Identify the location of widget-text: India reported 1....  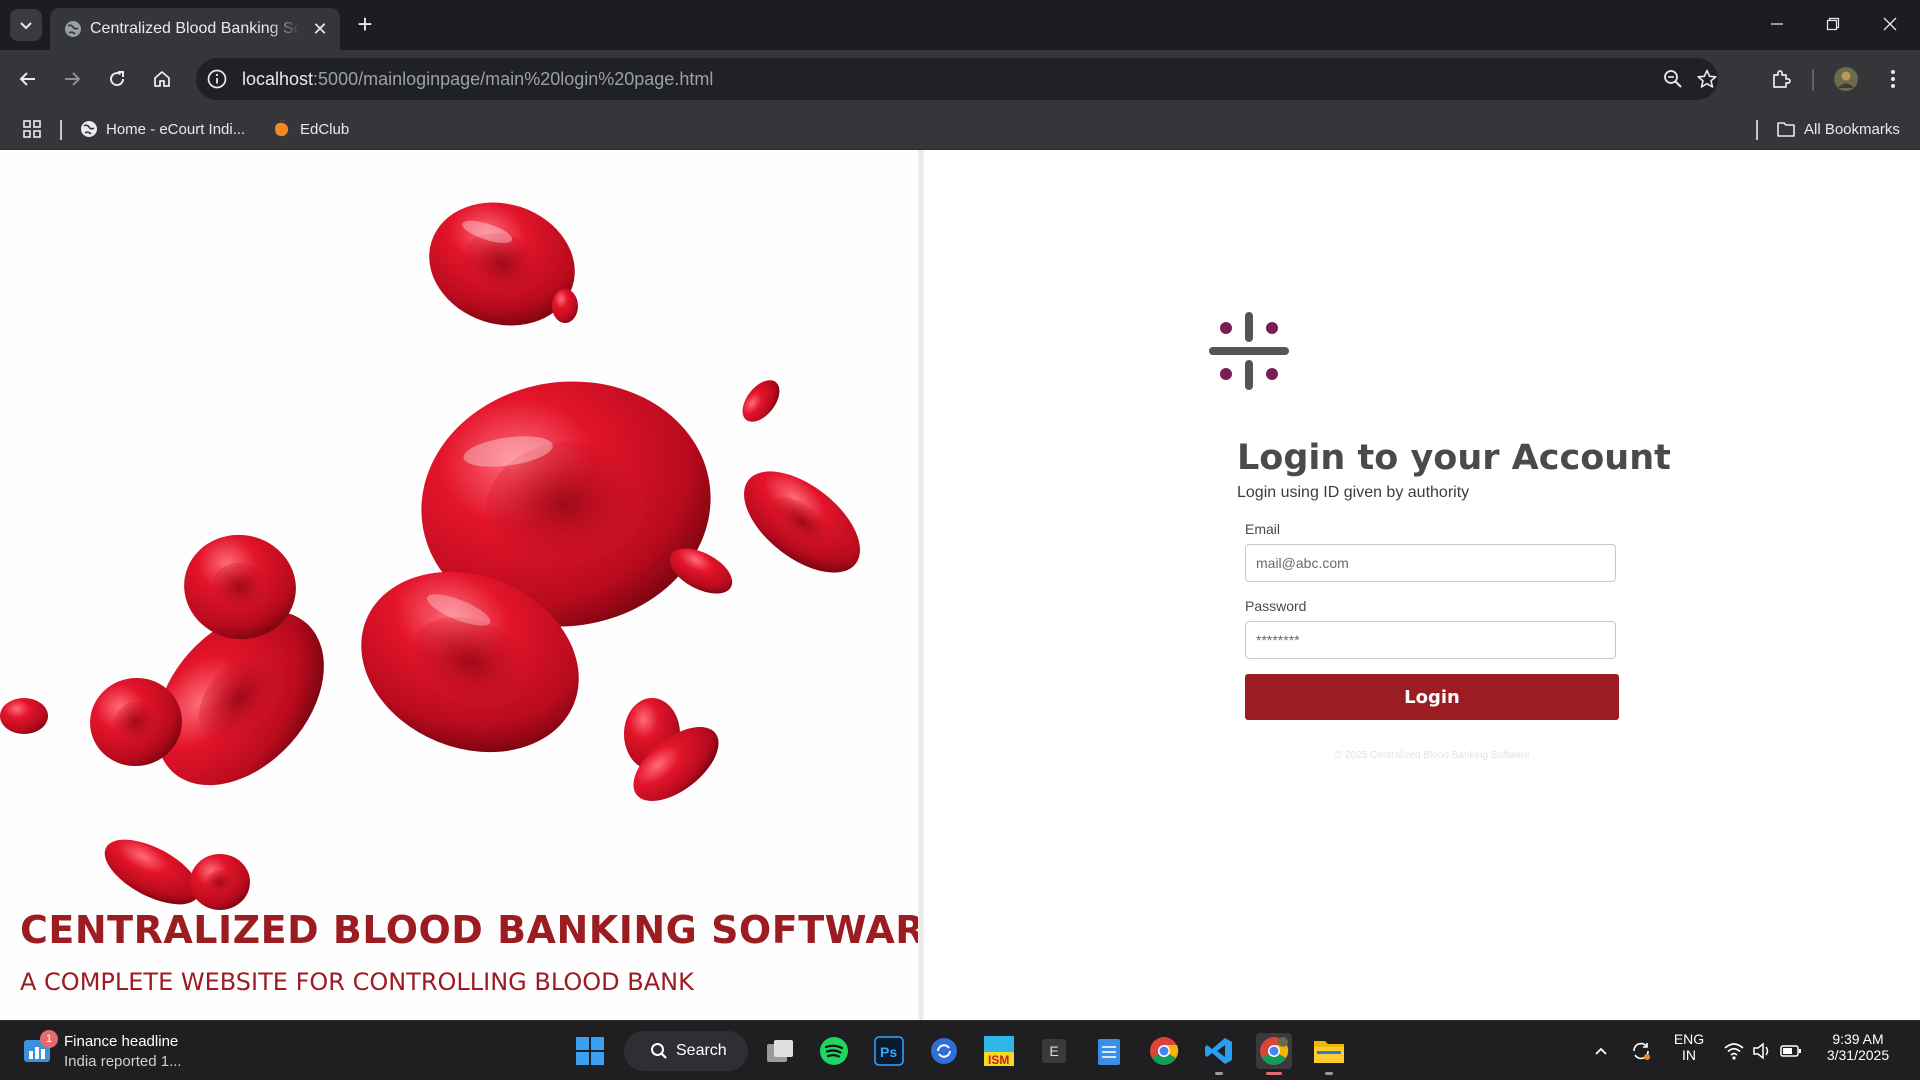
(123, 1061).